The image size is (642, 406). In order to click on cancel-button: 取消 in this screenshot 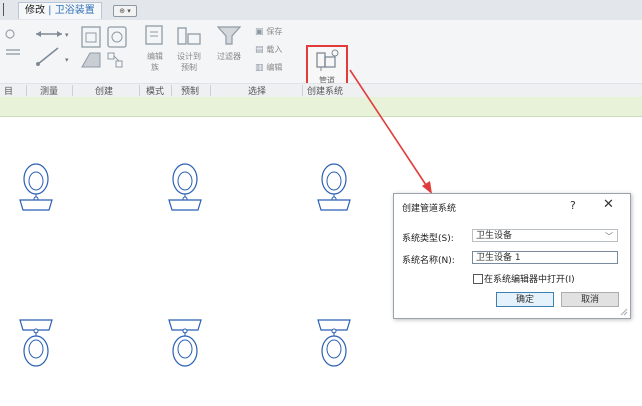, I will do `click(590, 299)`.